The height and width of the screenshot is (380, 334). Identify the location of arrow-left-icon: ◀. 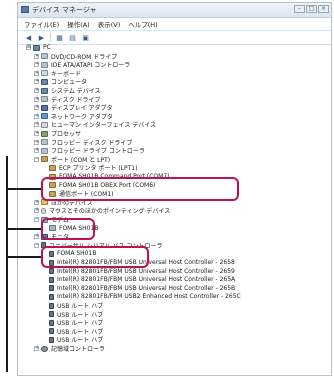
(28, 37).